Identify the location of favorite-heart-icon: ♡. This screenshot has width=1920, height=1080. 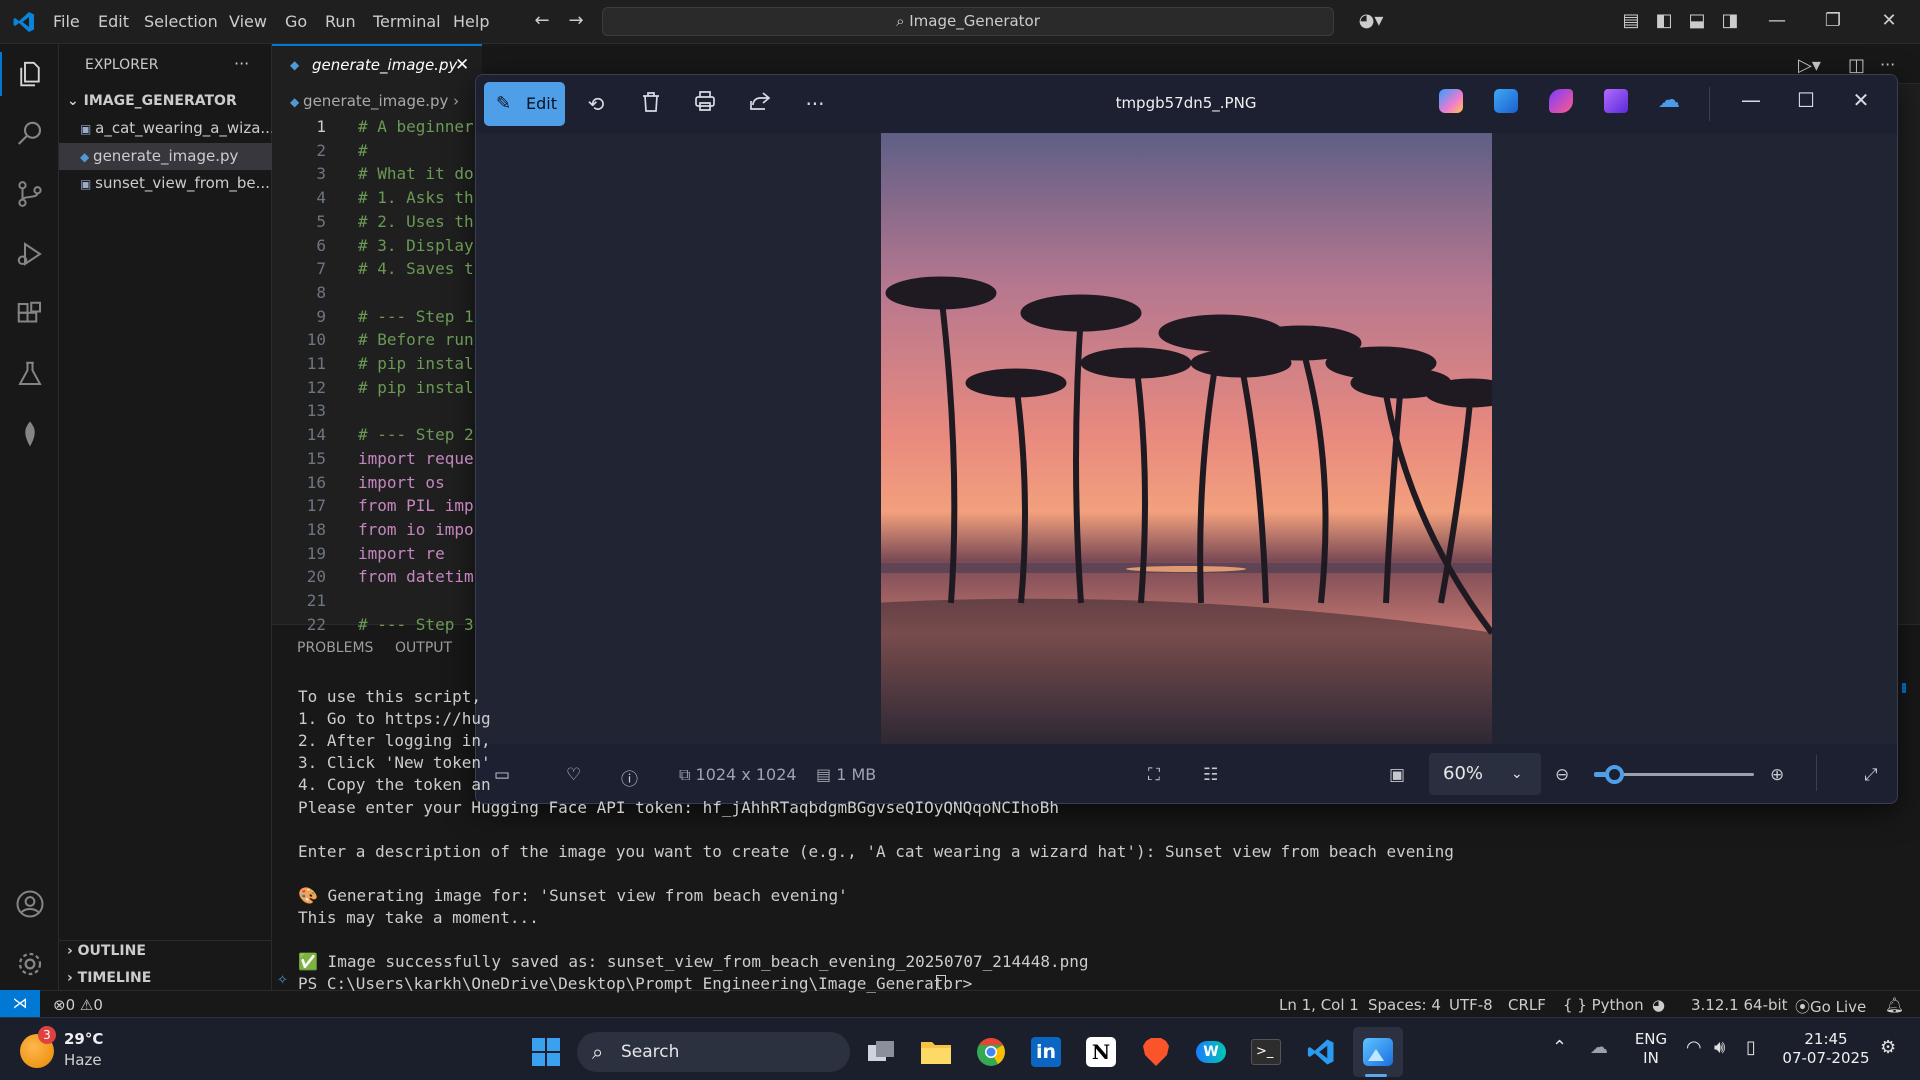
(573, 775).